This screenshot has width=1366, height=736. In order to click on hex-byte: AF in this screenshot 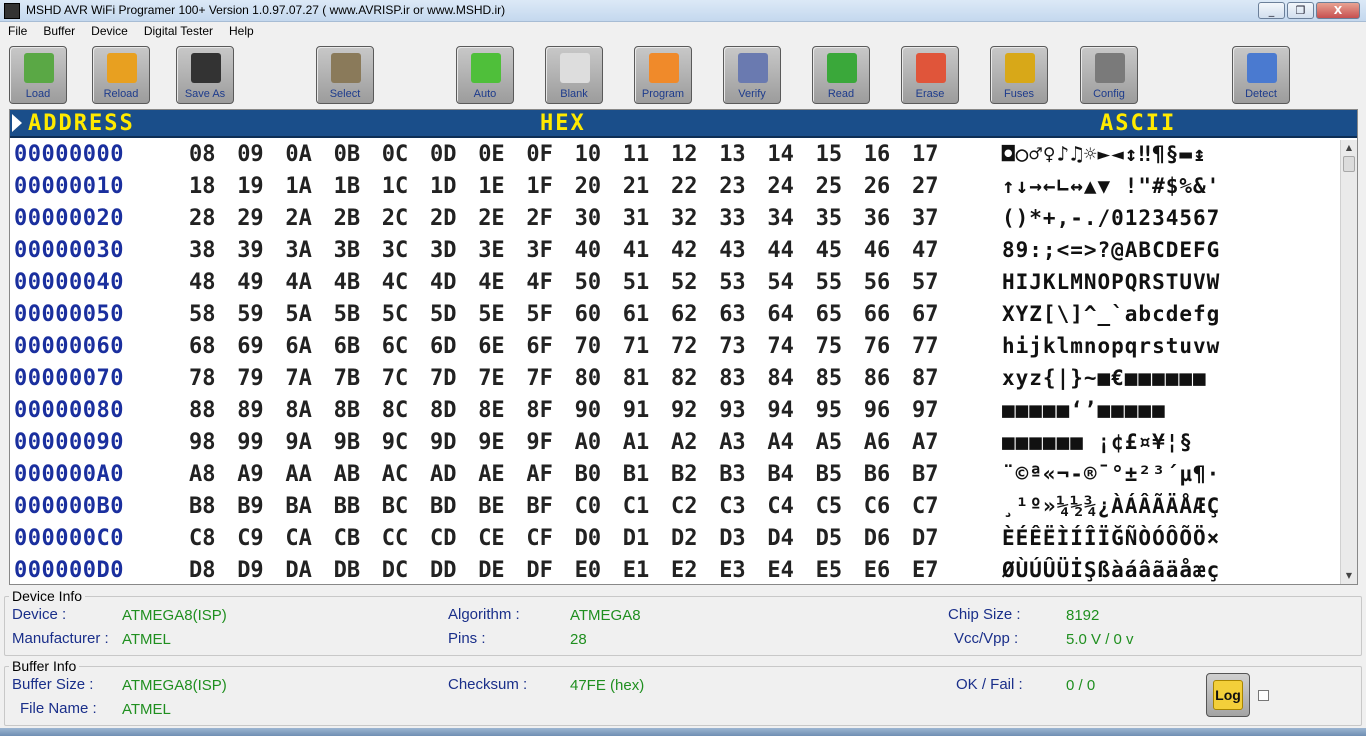, I will do `click(539, 474)`.